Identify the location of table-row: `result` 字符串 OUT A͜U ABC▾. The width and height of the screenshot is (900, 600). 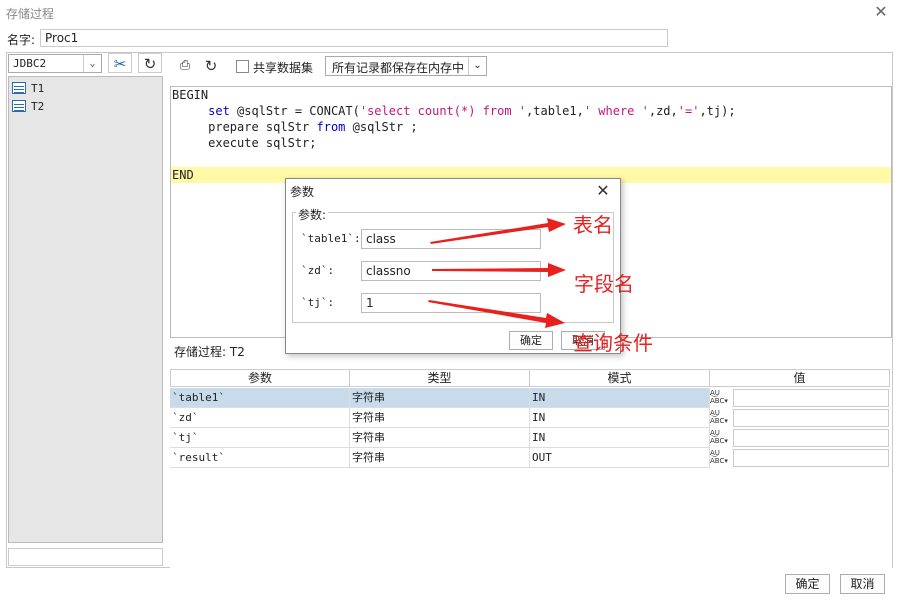
(530, 458).